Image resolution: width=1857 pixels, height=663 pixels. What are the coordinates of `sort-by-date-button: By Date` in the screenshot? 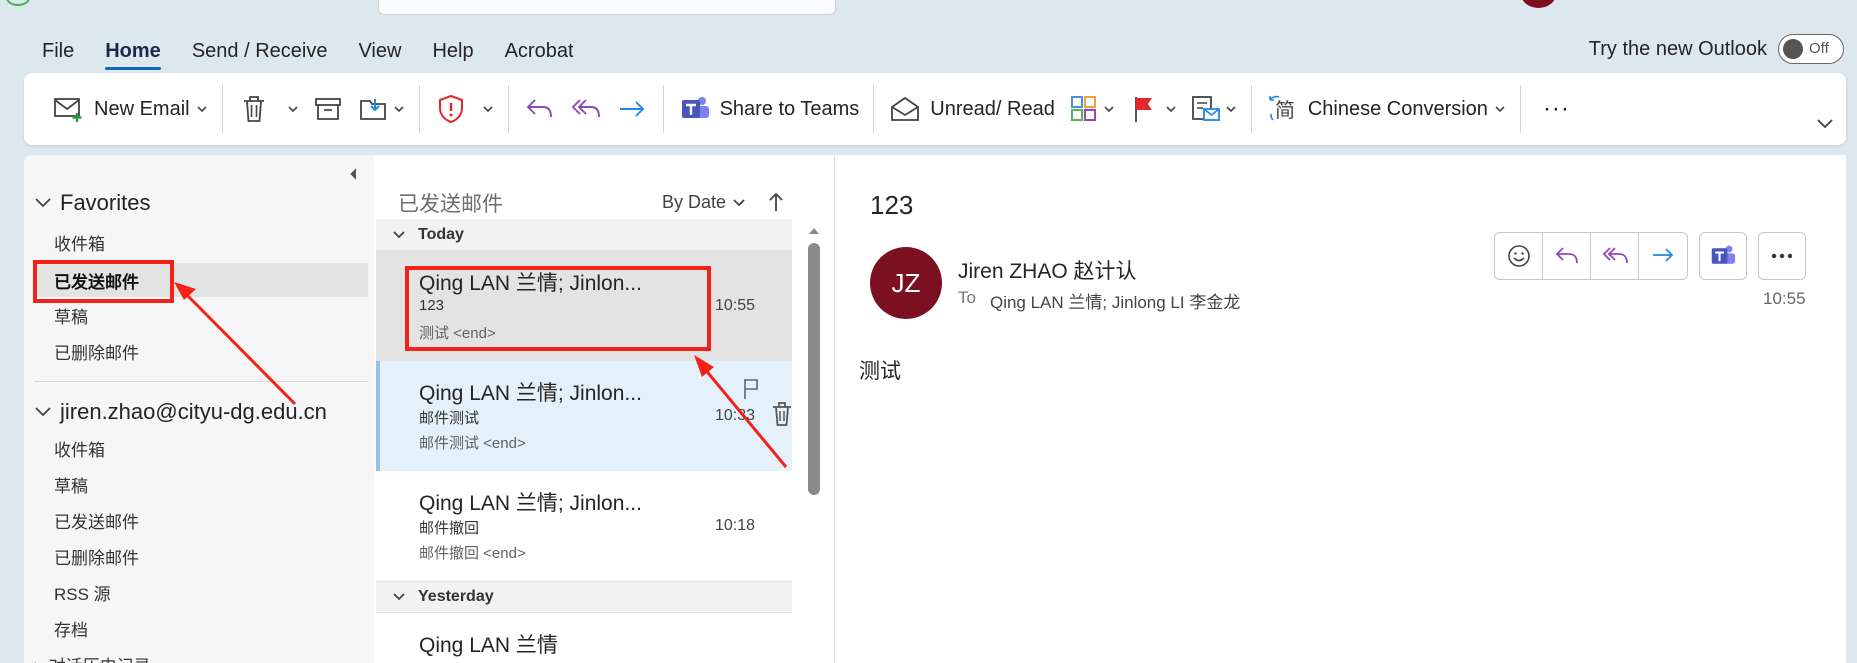 It's located at (704, 202).